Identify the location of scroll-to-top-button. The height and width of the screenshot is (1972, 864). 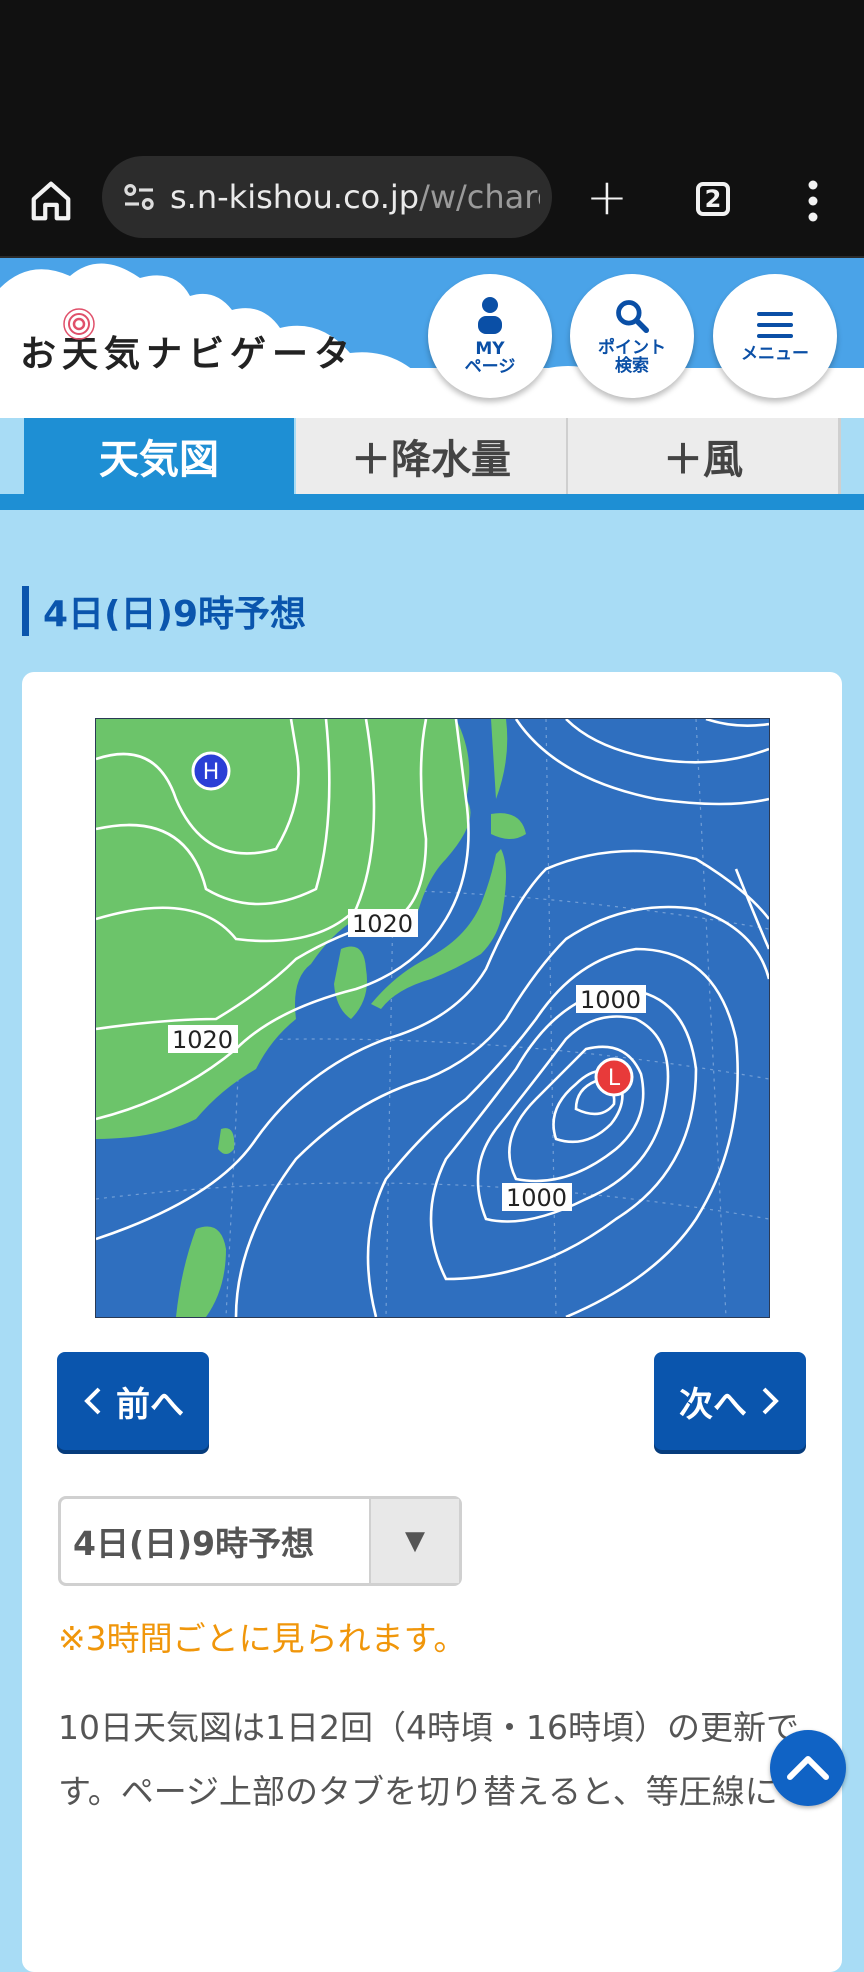
(808, 1768).